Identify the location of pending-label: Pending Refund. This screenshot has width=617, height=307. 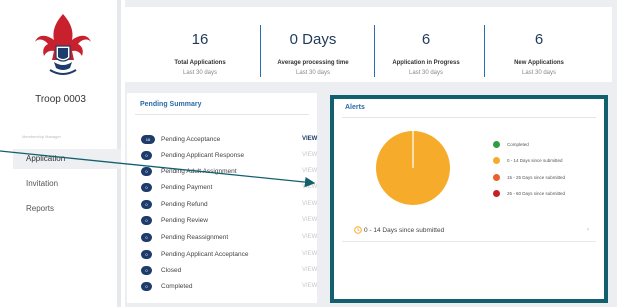
(184, 204).